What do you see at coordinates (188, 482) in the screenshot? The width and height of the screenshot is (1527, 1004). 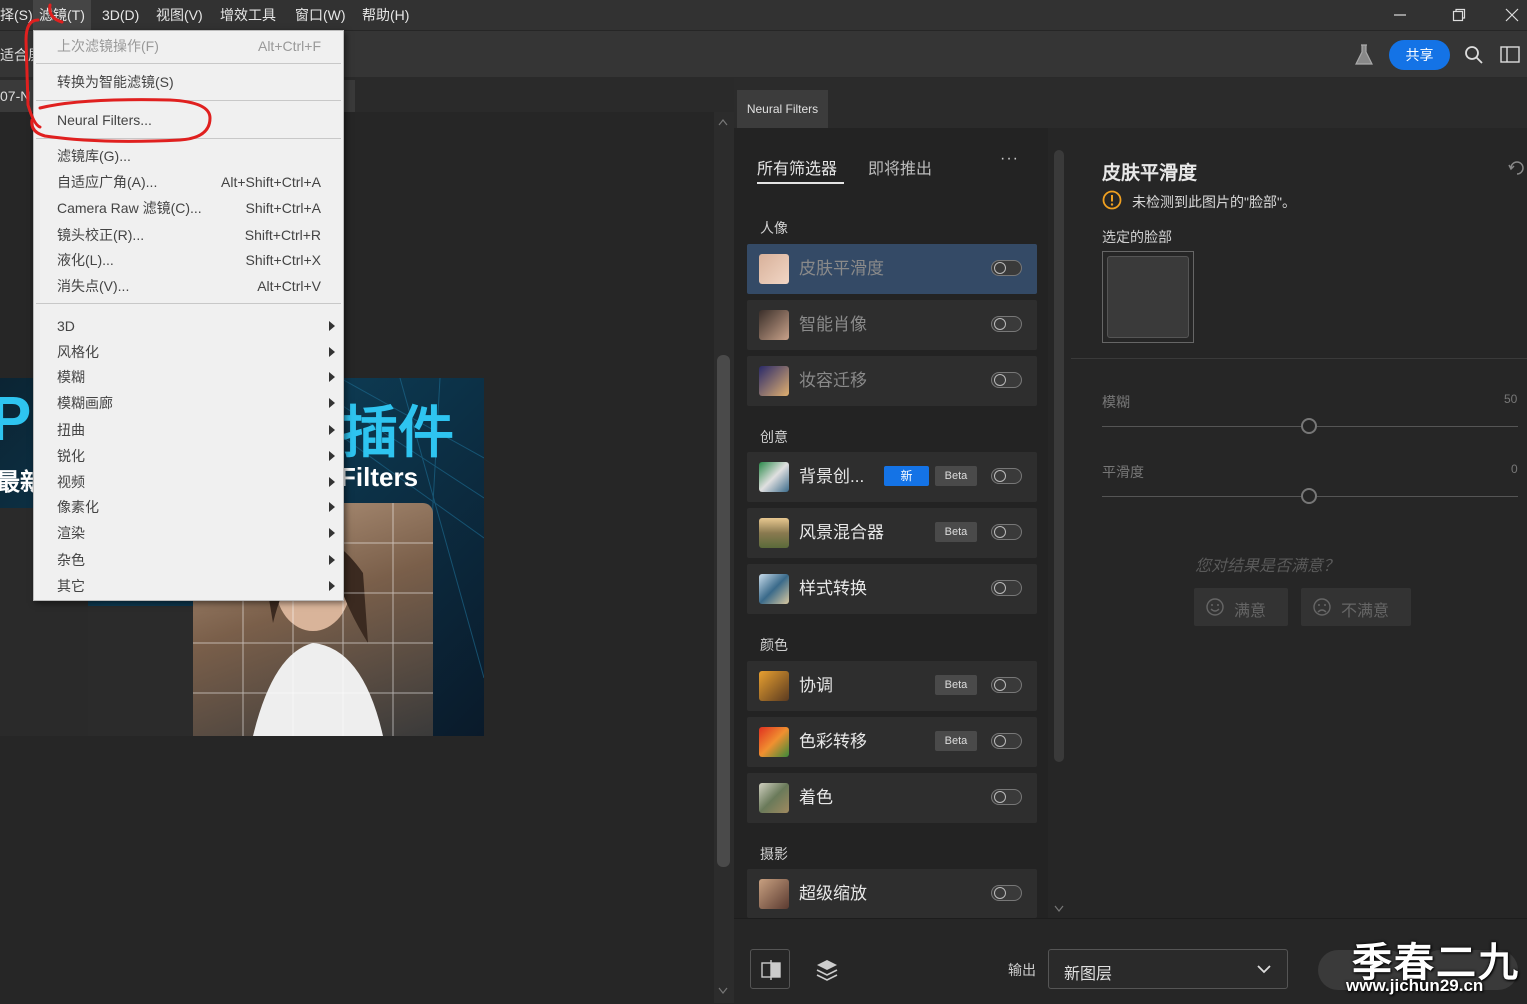 I see `menu-item-video: 视频` at bounding box center [188, 482].